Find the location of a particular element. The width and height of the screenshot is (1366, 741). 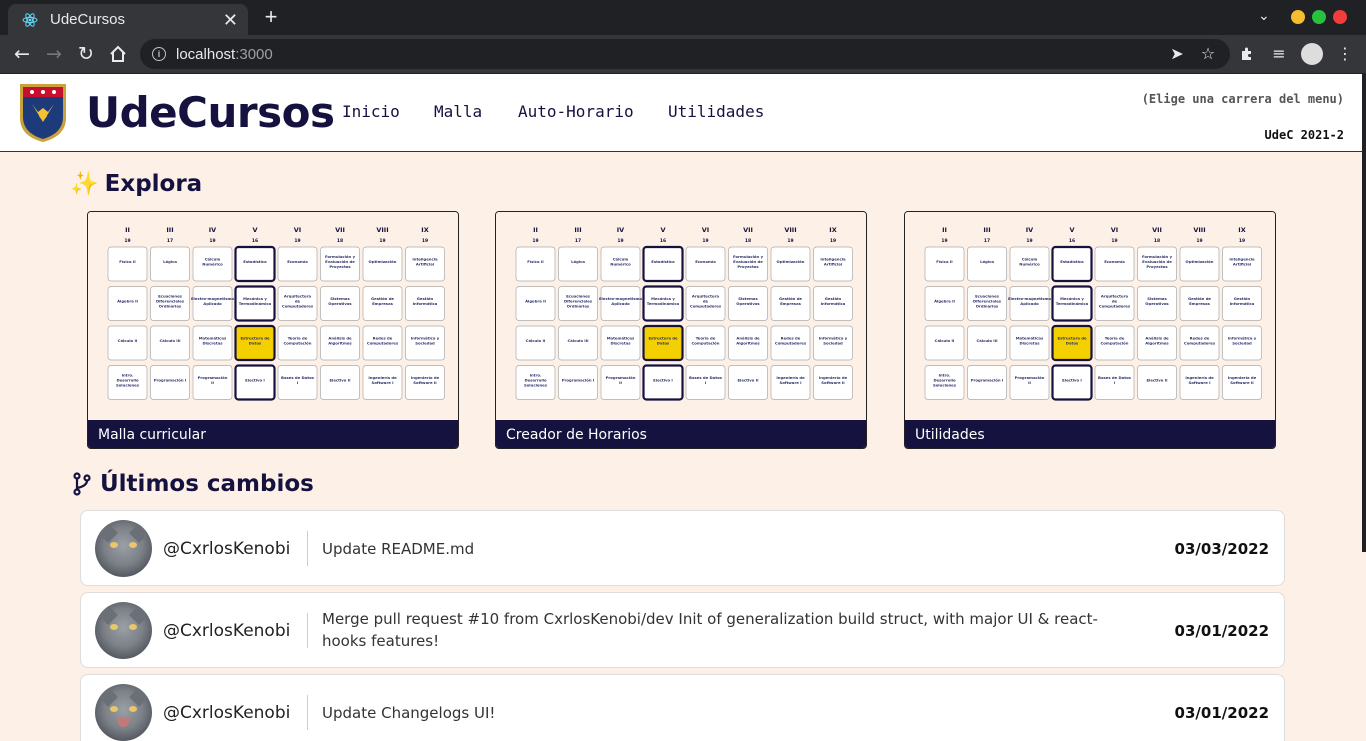

semester-credits: 17 is located at coordinates (987, 241).